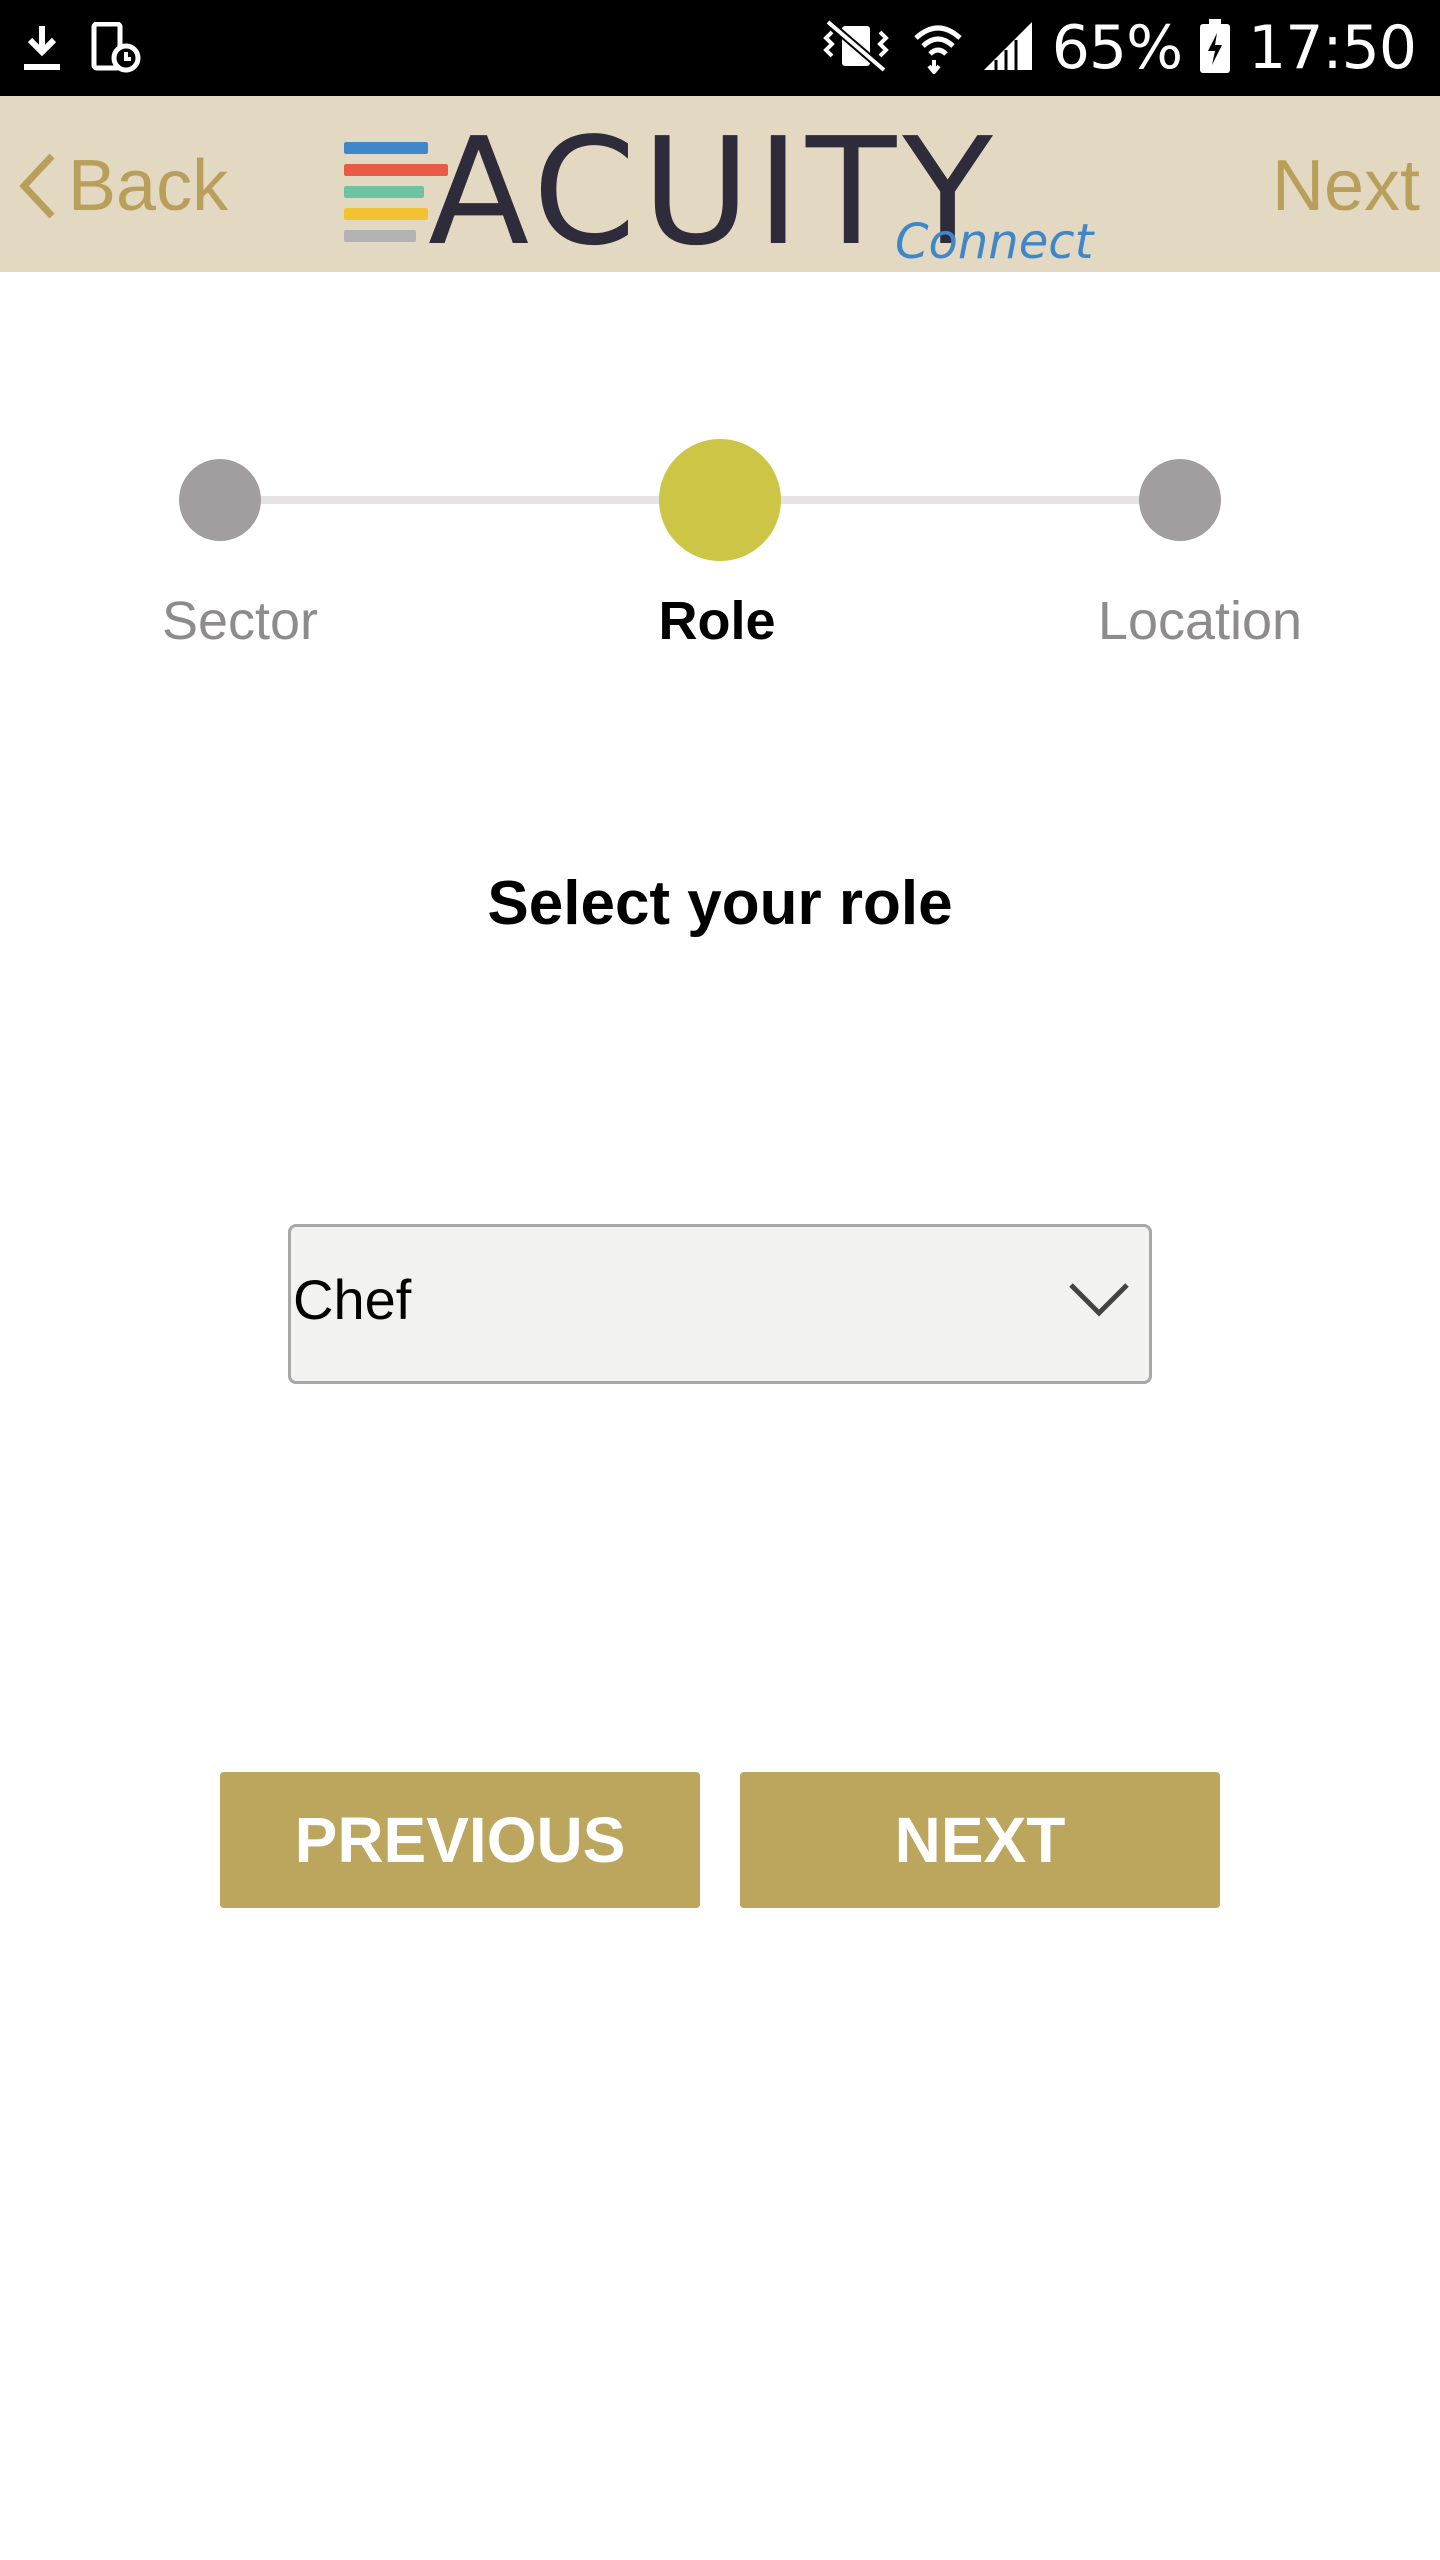 This screenshot has width=1440, height=2560. I want to click on previous-button: PREVIOUS, so click(460, 1840).